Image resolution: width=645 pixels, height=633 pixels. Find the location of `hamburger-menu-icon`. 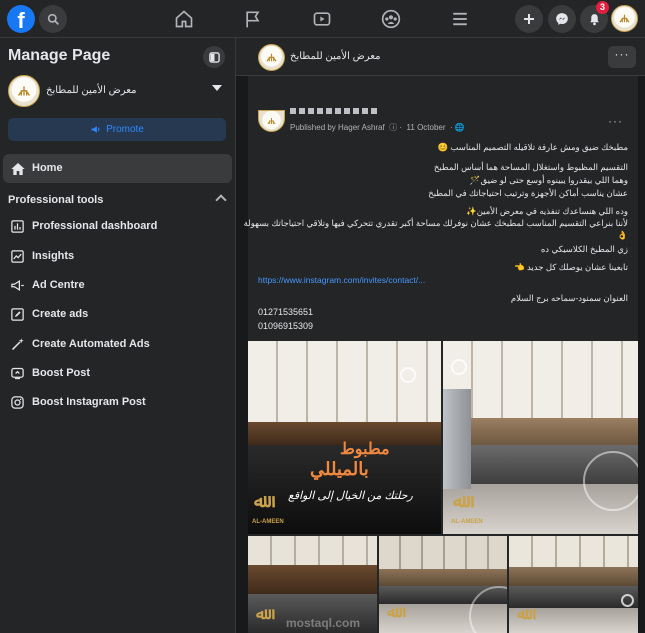

hamburger-menu-icon is located at coordinates (460, 19).